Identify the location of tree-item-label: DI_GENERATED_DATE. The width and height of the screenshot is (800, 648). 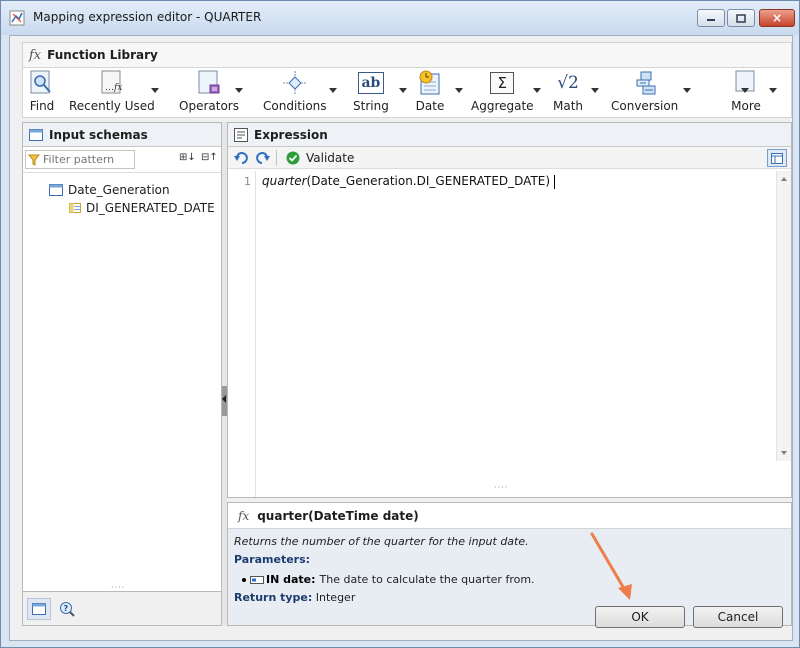
(150, 208).